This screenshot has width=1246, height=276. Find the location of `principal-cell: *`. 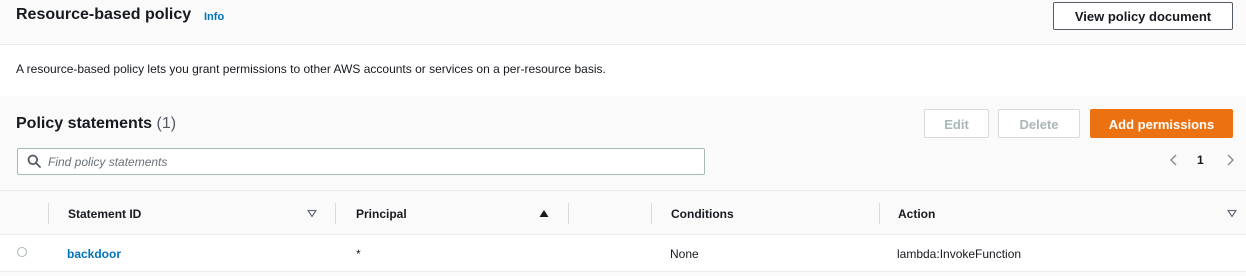

principal-cell: * is located at coordinates (358, 254).